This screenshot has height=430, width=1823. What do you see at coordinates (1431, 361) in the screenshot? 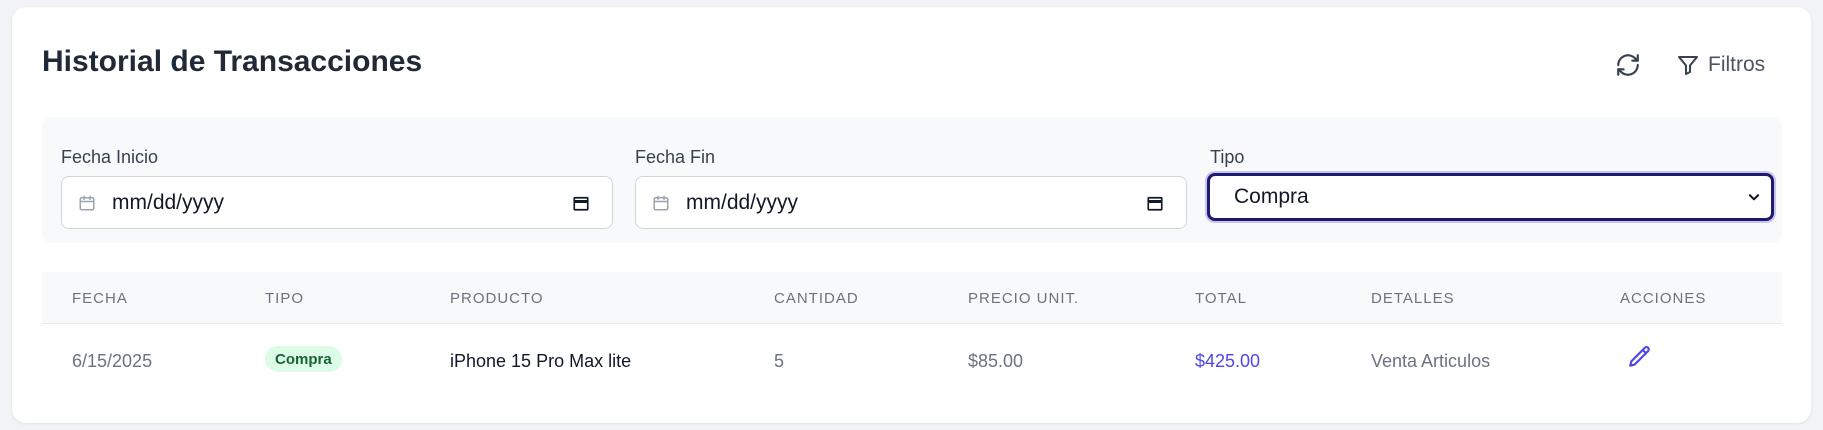
I see `cell-details: Venta Articulos` at bounding box center [1431, 361].